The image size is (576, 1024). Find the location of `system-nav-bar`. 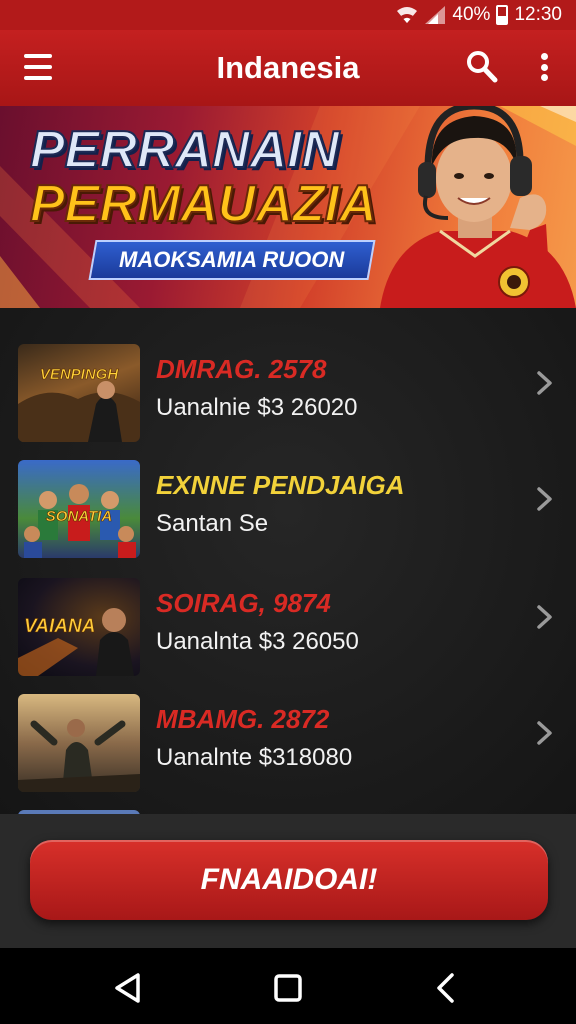

system-nav-bar is located at coordinates (288, 986).